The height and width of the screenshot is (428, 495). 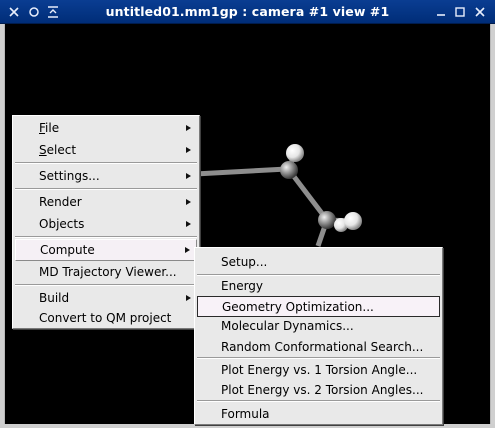 What do you see at coordinates (321, 188) in the screenshot?
I see `molecule-atoms` at bounding box center [321, 188].